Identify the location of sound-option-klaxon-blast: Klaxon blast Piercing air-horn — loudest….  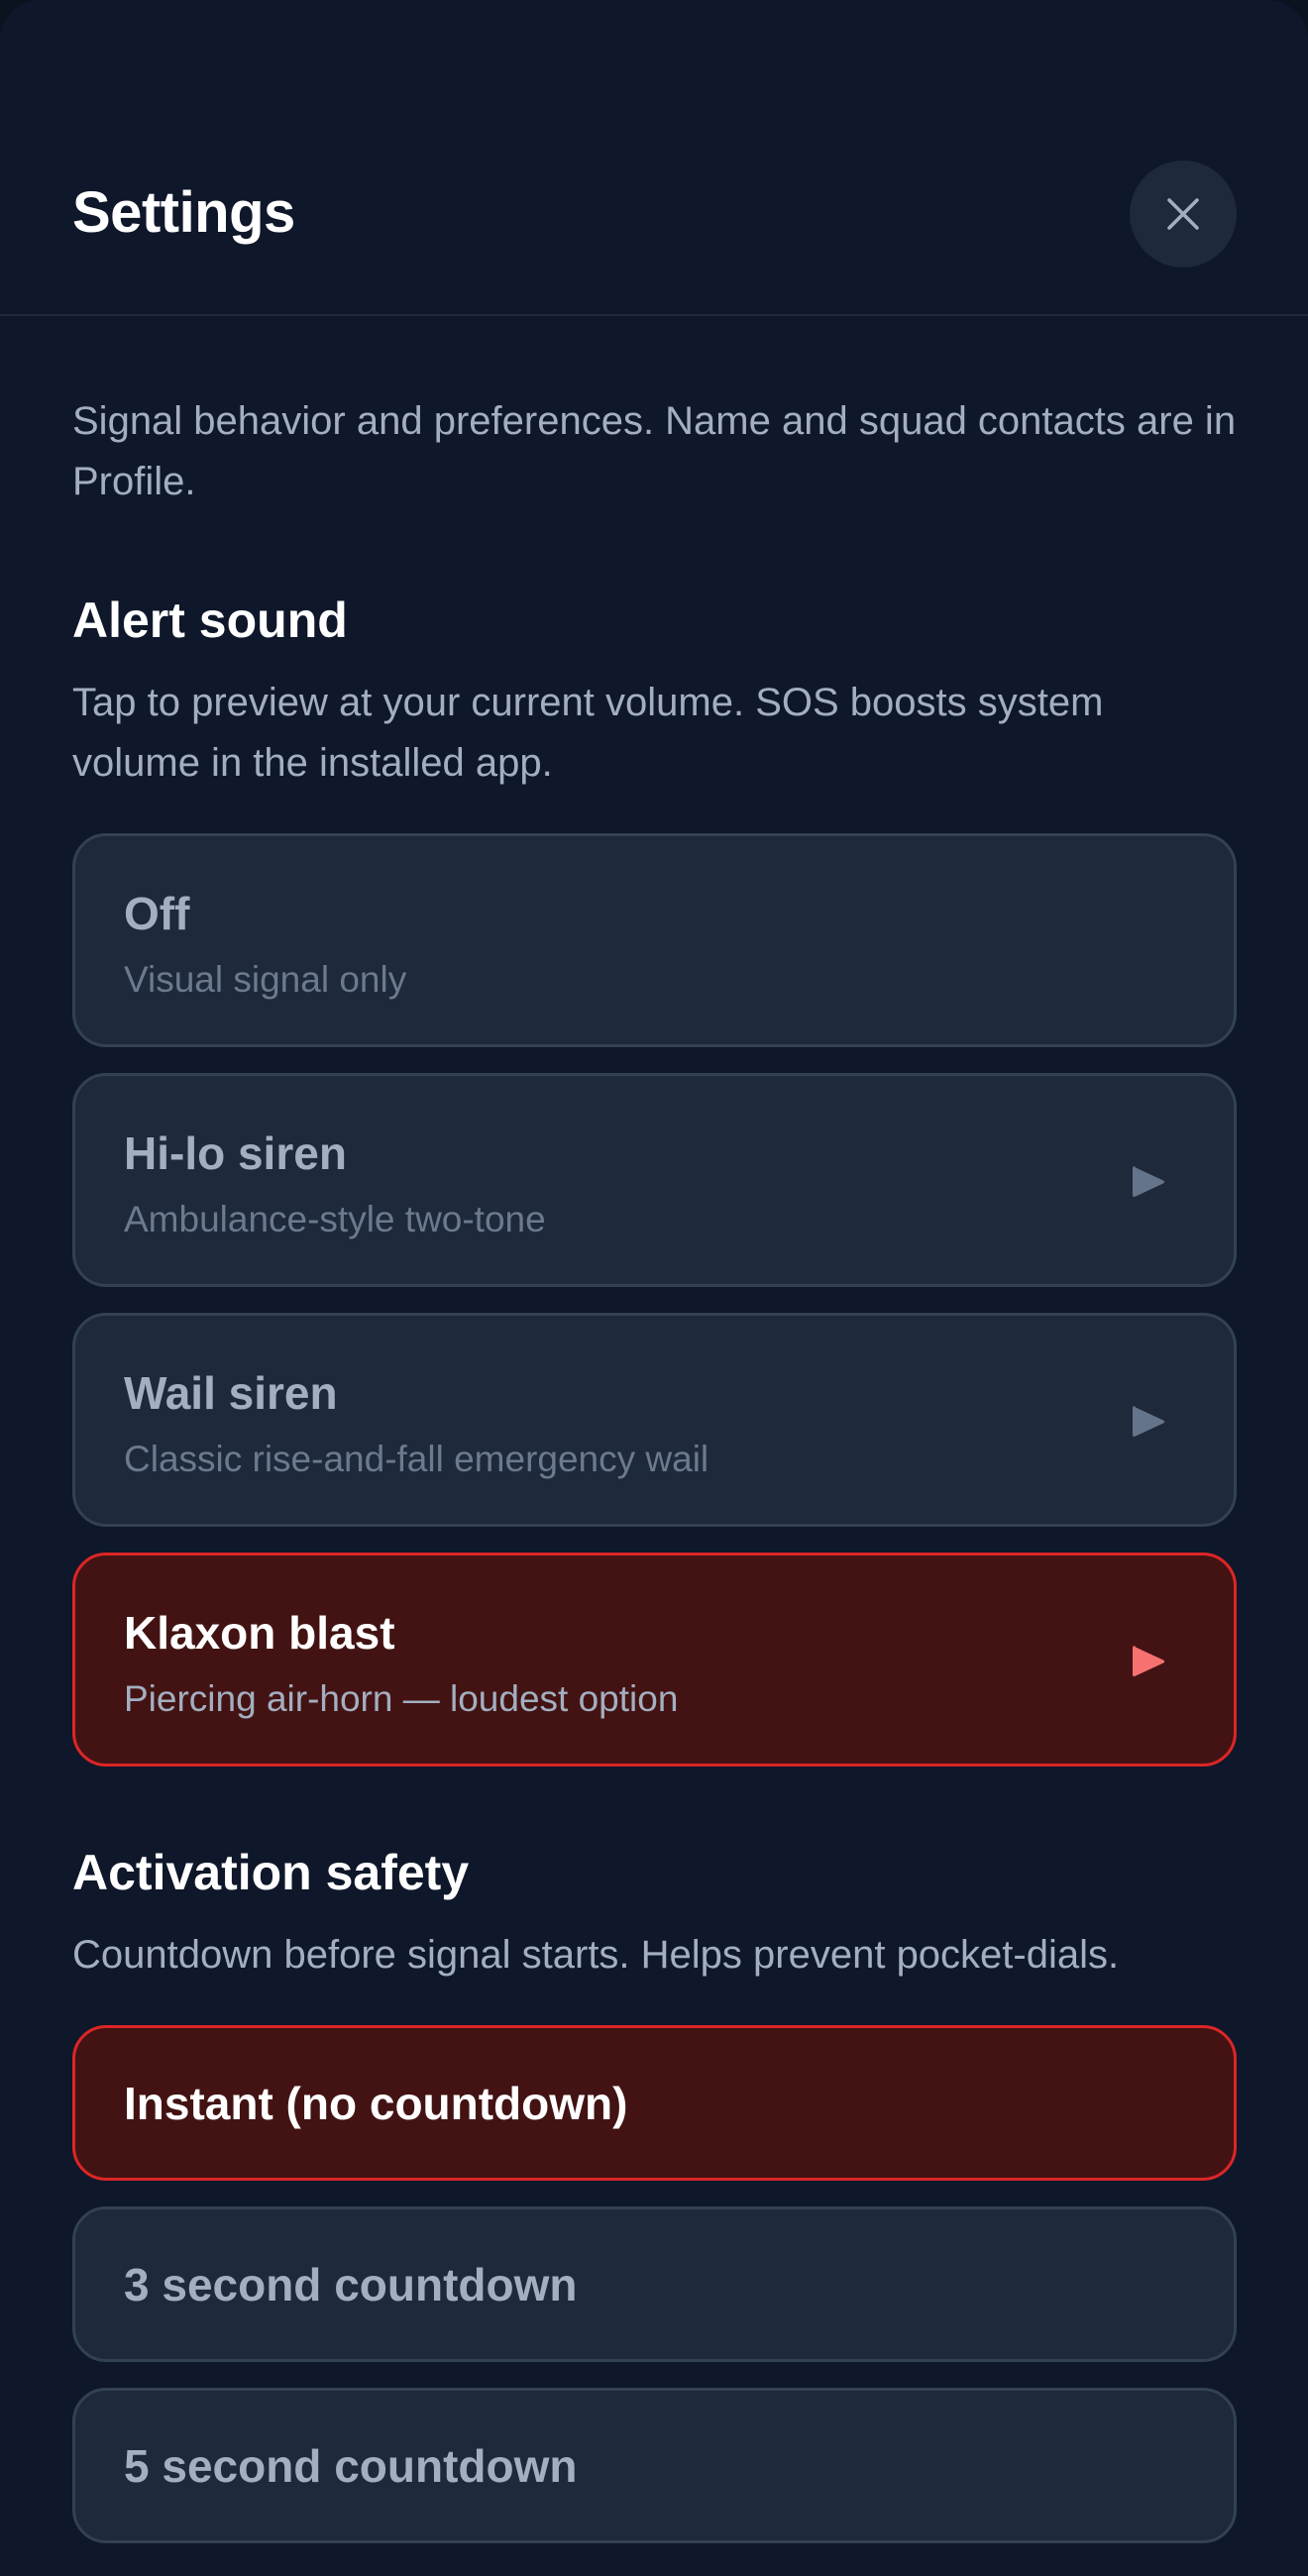
(654, 1660).